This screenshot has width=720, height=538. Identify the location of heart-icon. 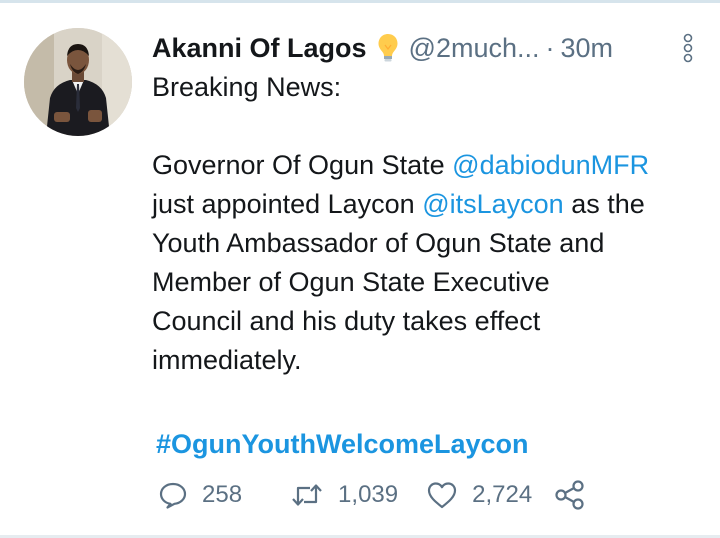
(442, 495).